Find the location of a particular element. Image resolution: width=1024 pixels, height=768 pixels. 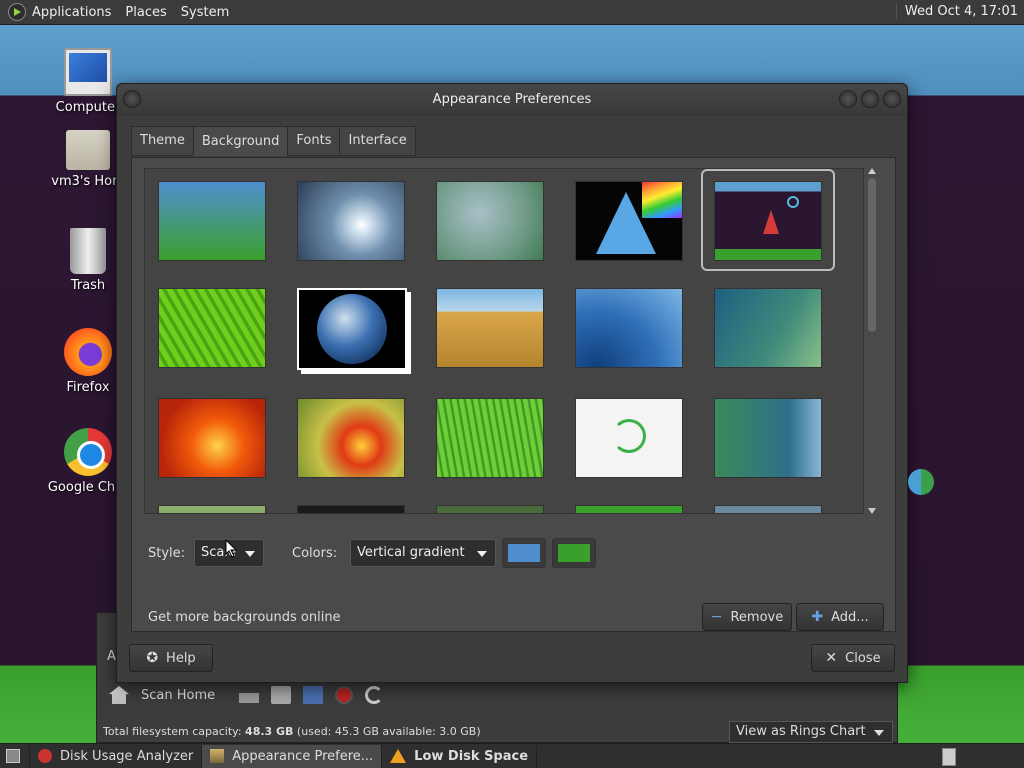

close-window-icon is located at coordinates (892, 99).